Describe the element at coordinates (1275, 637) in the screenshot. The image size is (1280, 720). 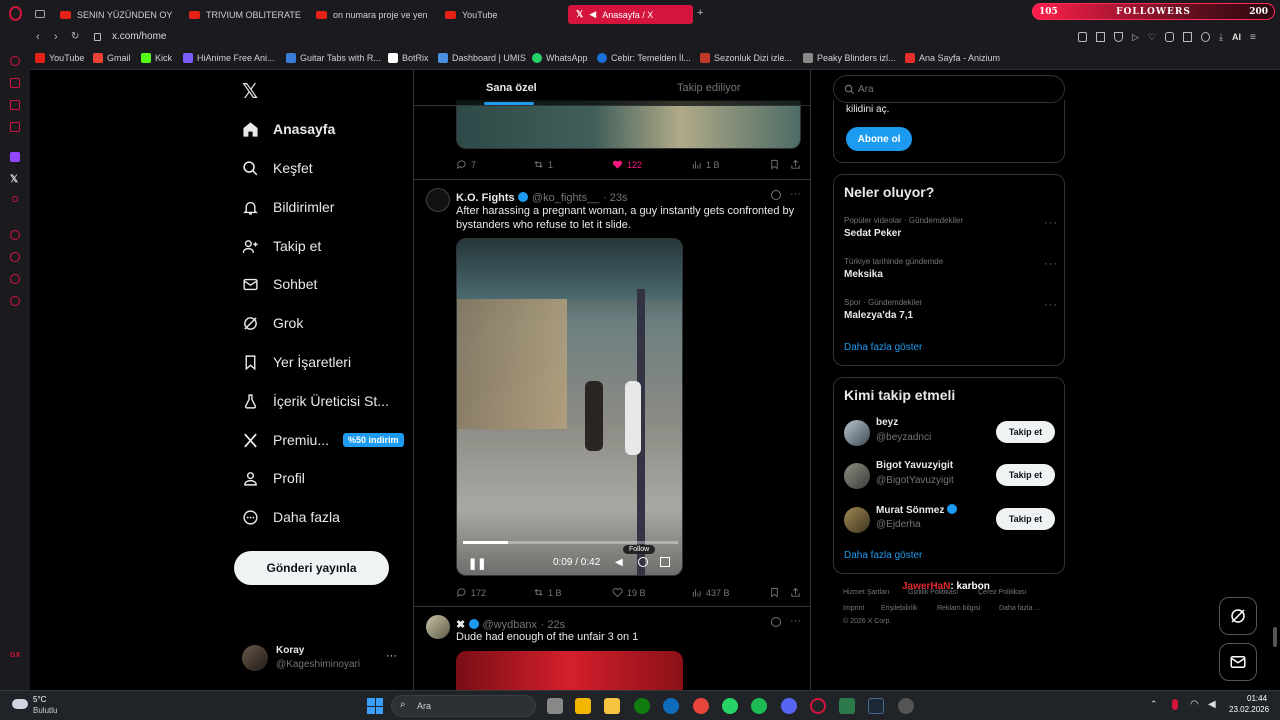
I see `scrollbar` at that location.